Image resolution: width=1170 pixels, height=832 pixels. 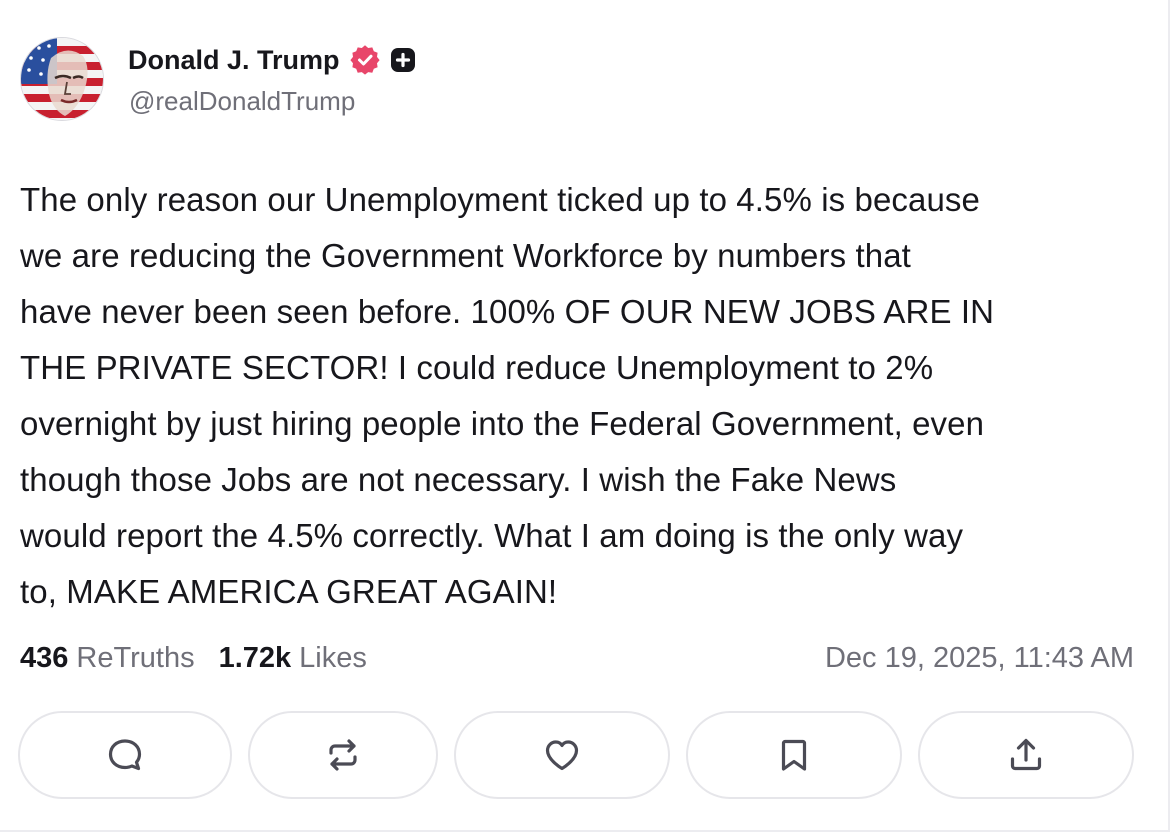 I want to click on post-timestamp: Dec 19, 2025, 11:43 AM, so click(x=979, y=658).